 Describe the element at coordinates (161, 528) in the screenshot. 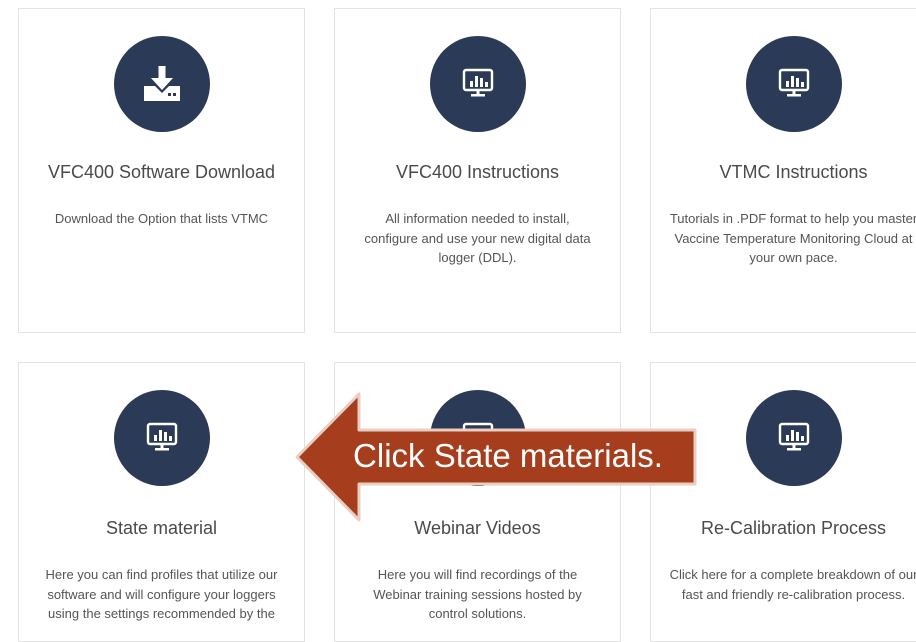

I see `card-title: State material` at that location.